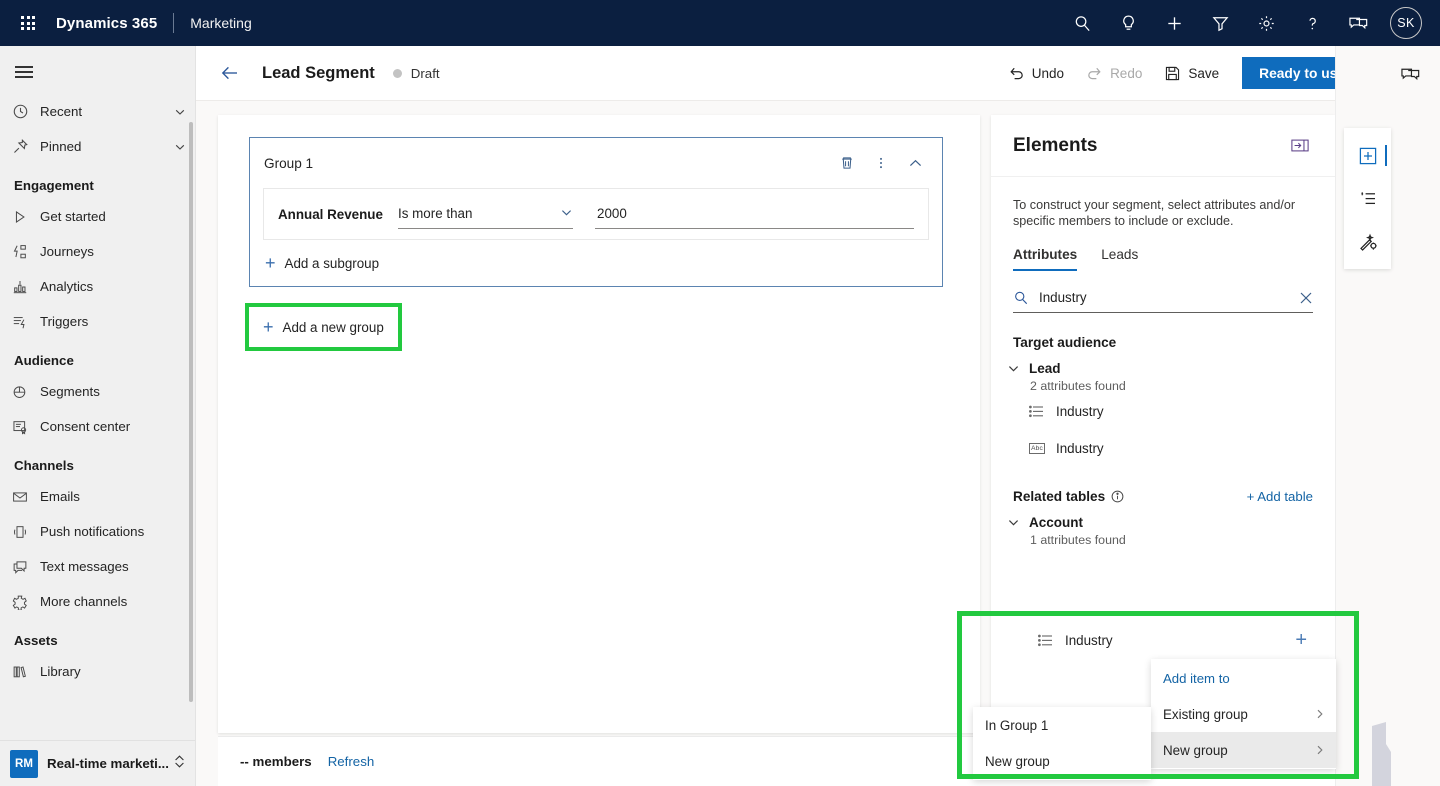  I want to click on sidebar-item-triggers: Triggers, so click(97, 321).